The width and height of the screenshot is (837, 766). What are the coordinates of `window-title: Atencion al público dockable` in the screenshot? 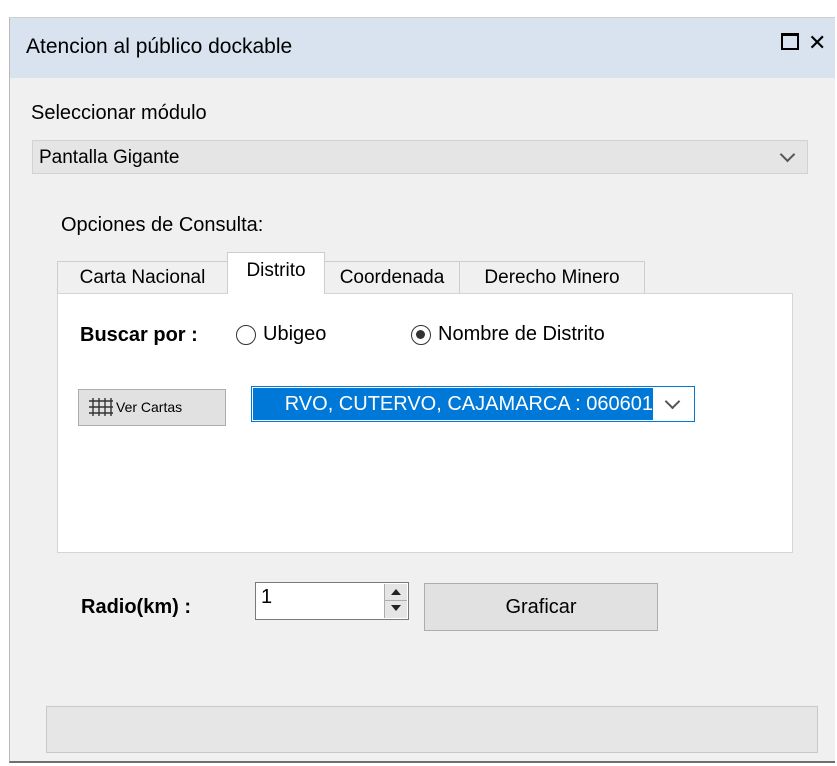 It's located at (159, 46).